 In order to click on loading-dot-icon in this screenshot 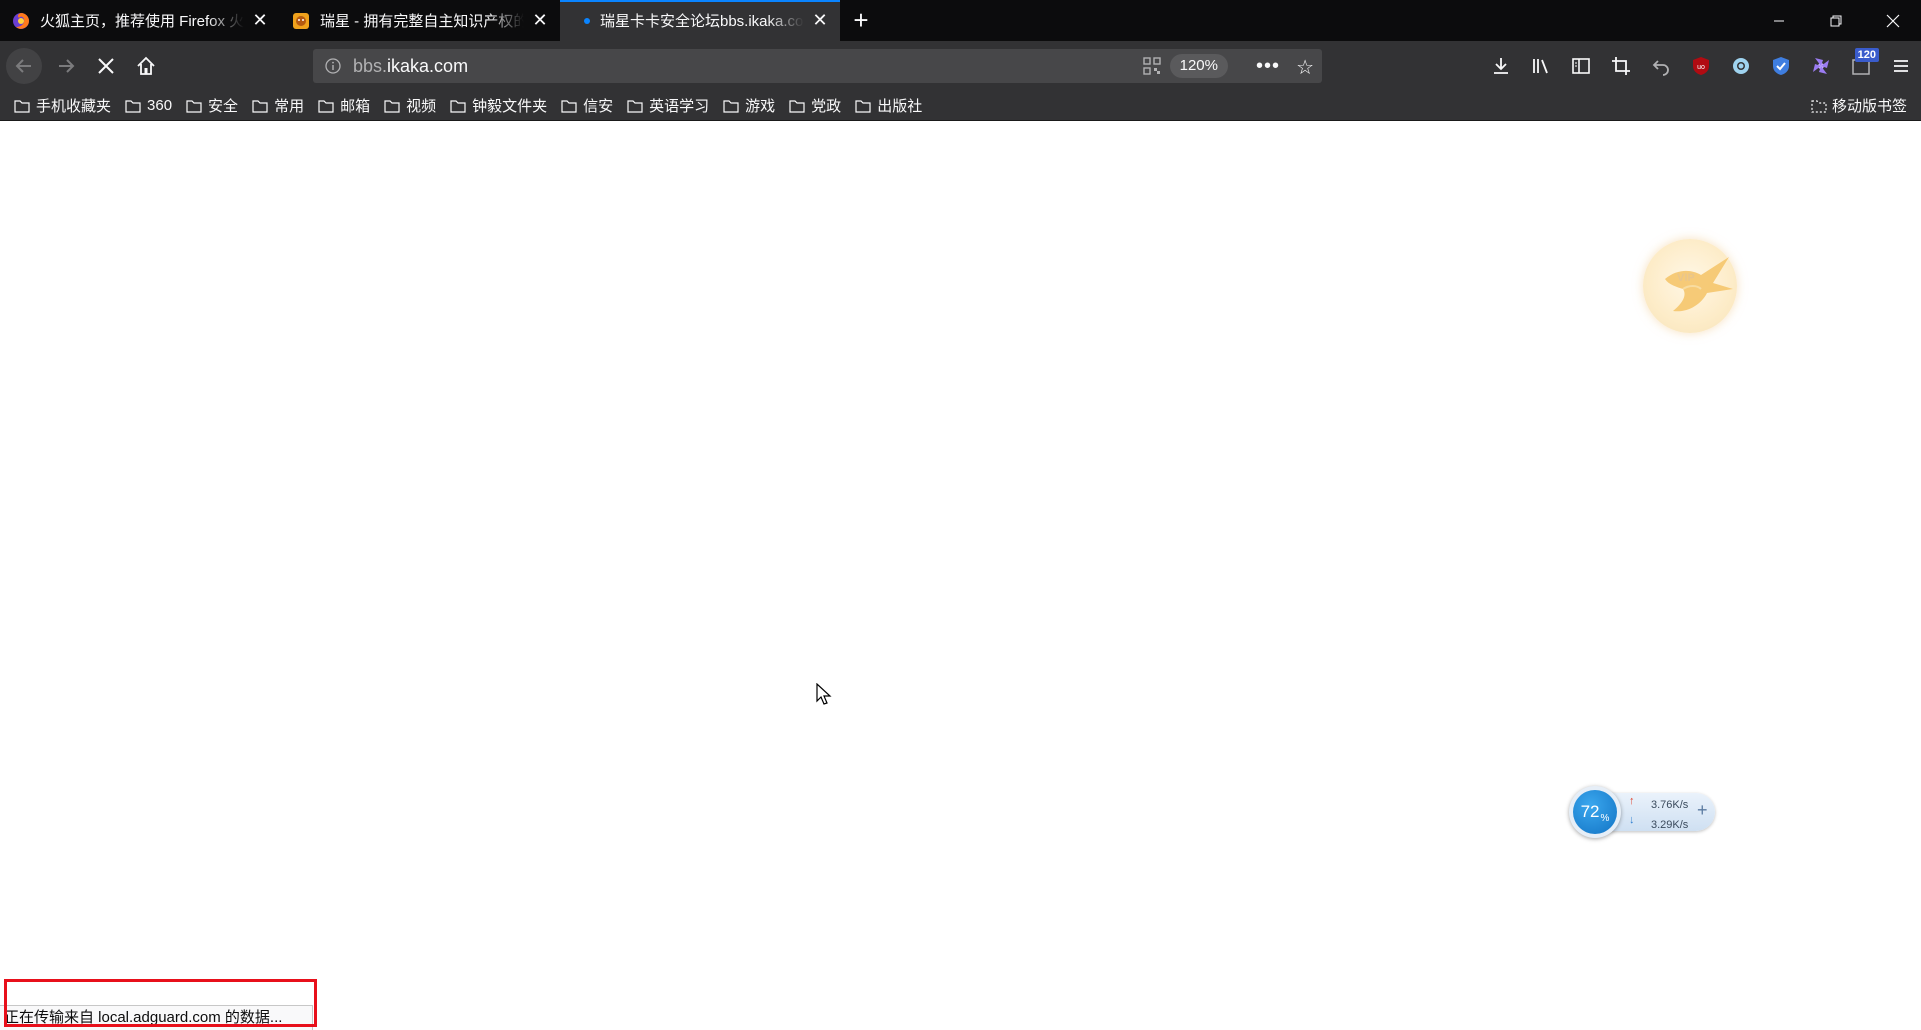, I will do `click(587, 20)`.